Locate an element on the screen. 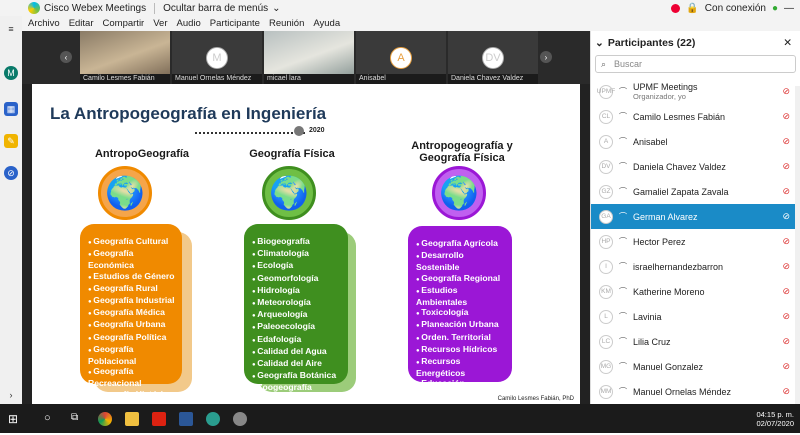 The width and height of the screenshot is (800, 435). participant-info: German Alvarez is located at coordinates (665, 217).